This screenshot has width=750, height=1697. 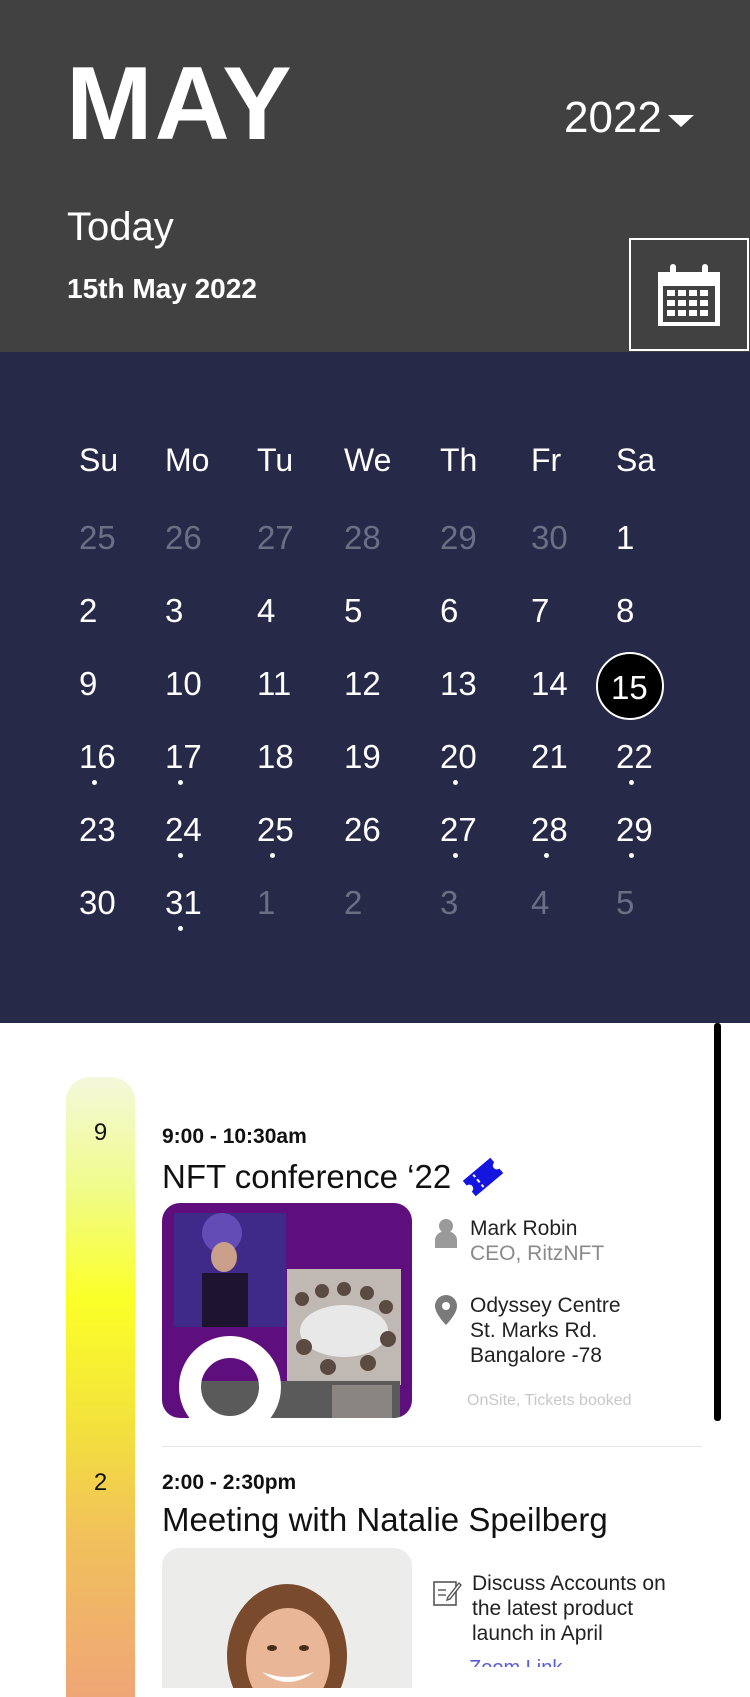 I want to click on day-number: 17, so click(x=183, y=756).